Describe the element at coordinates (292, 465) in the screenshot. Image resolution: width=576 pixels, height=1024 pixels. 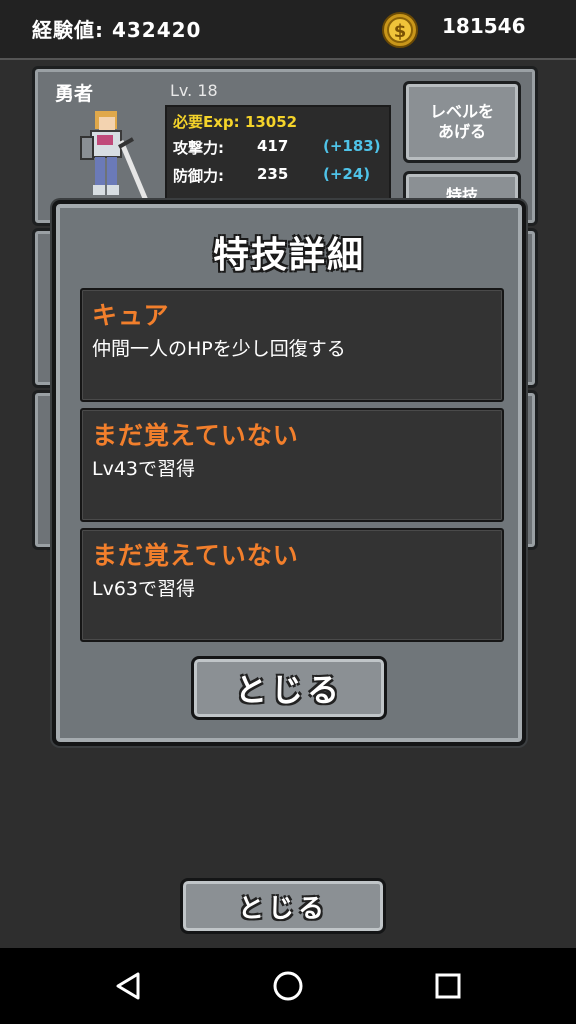
I see `skill-card: まだ覚えていない Lv43で習得` at that location.